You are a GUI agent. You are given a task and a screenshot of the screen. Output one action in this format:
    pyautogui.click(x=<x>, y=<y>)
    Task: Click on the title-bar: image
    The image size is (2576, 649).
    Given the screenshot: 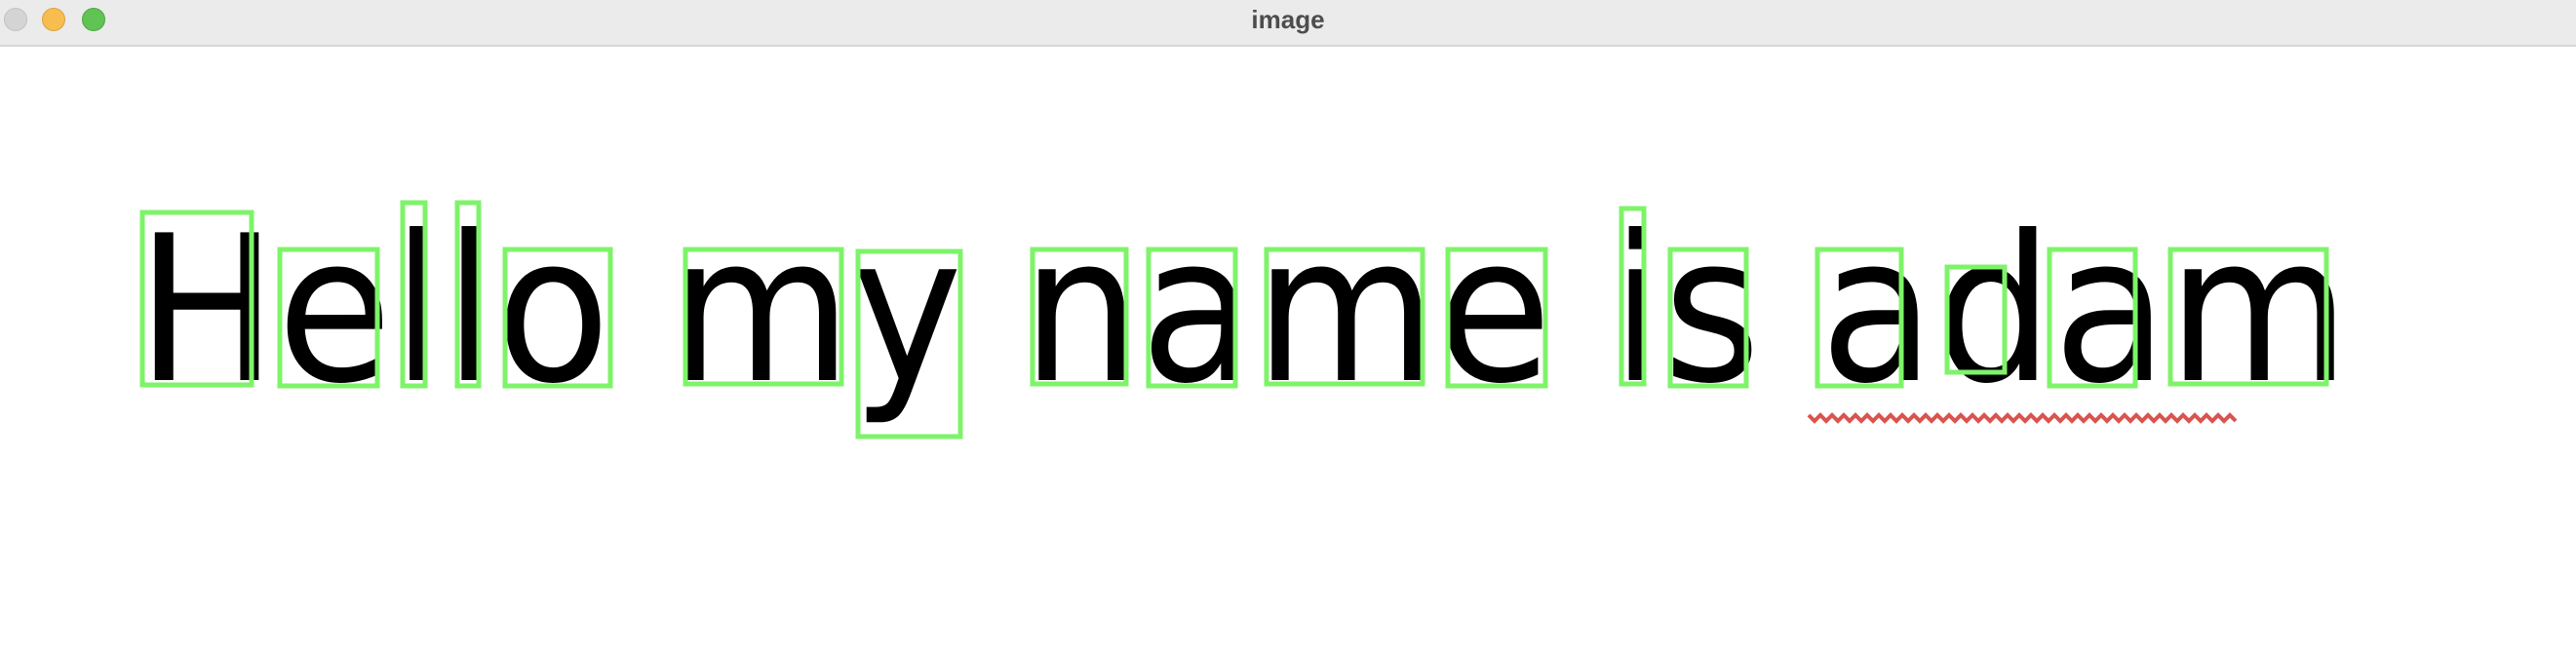 What is the action you would take?
    pyautogui.click(x=1288, y=23)
    